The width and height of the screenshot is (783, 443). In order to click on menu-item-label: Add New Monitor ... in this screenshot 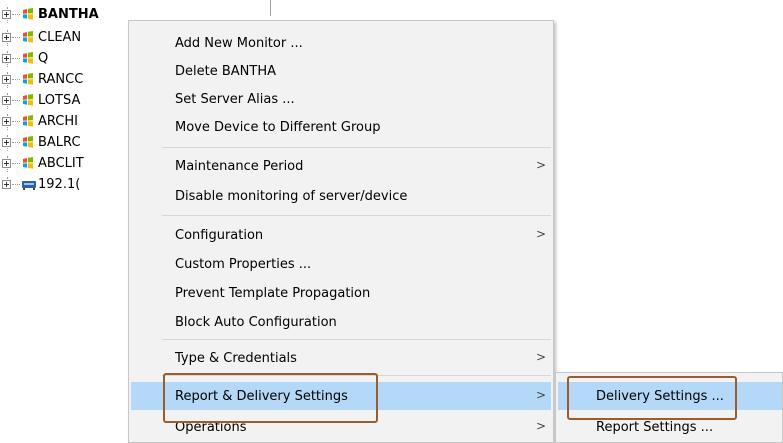, I will do `click(239, 43)`.